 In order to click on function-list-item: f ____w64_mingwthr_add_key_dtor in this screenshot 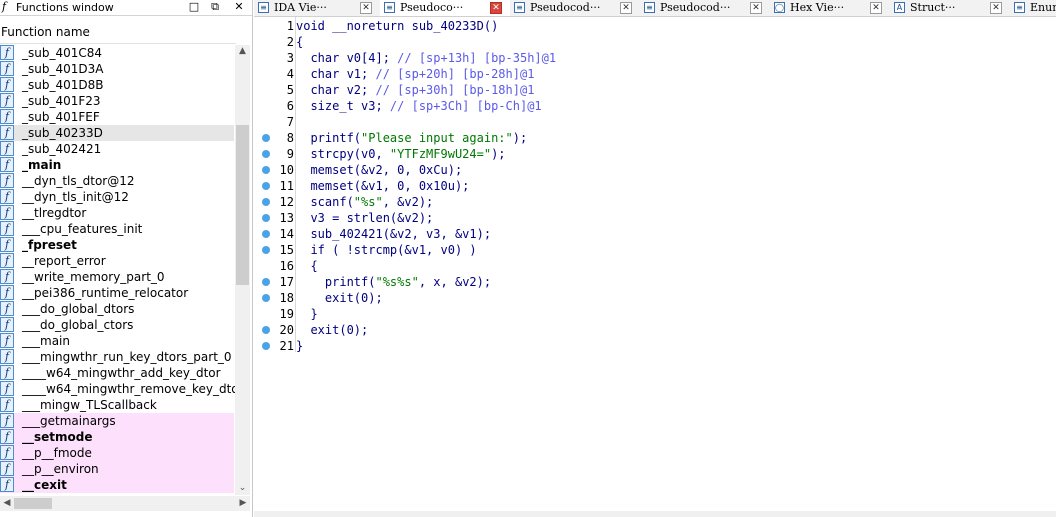, I will do `click(117, 373)`.